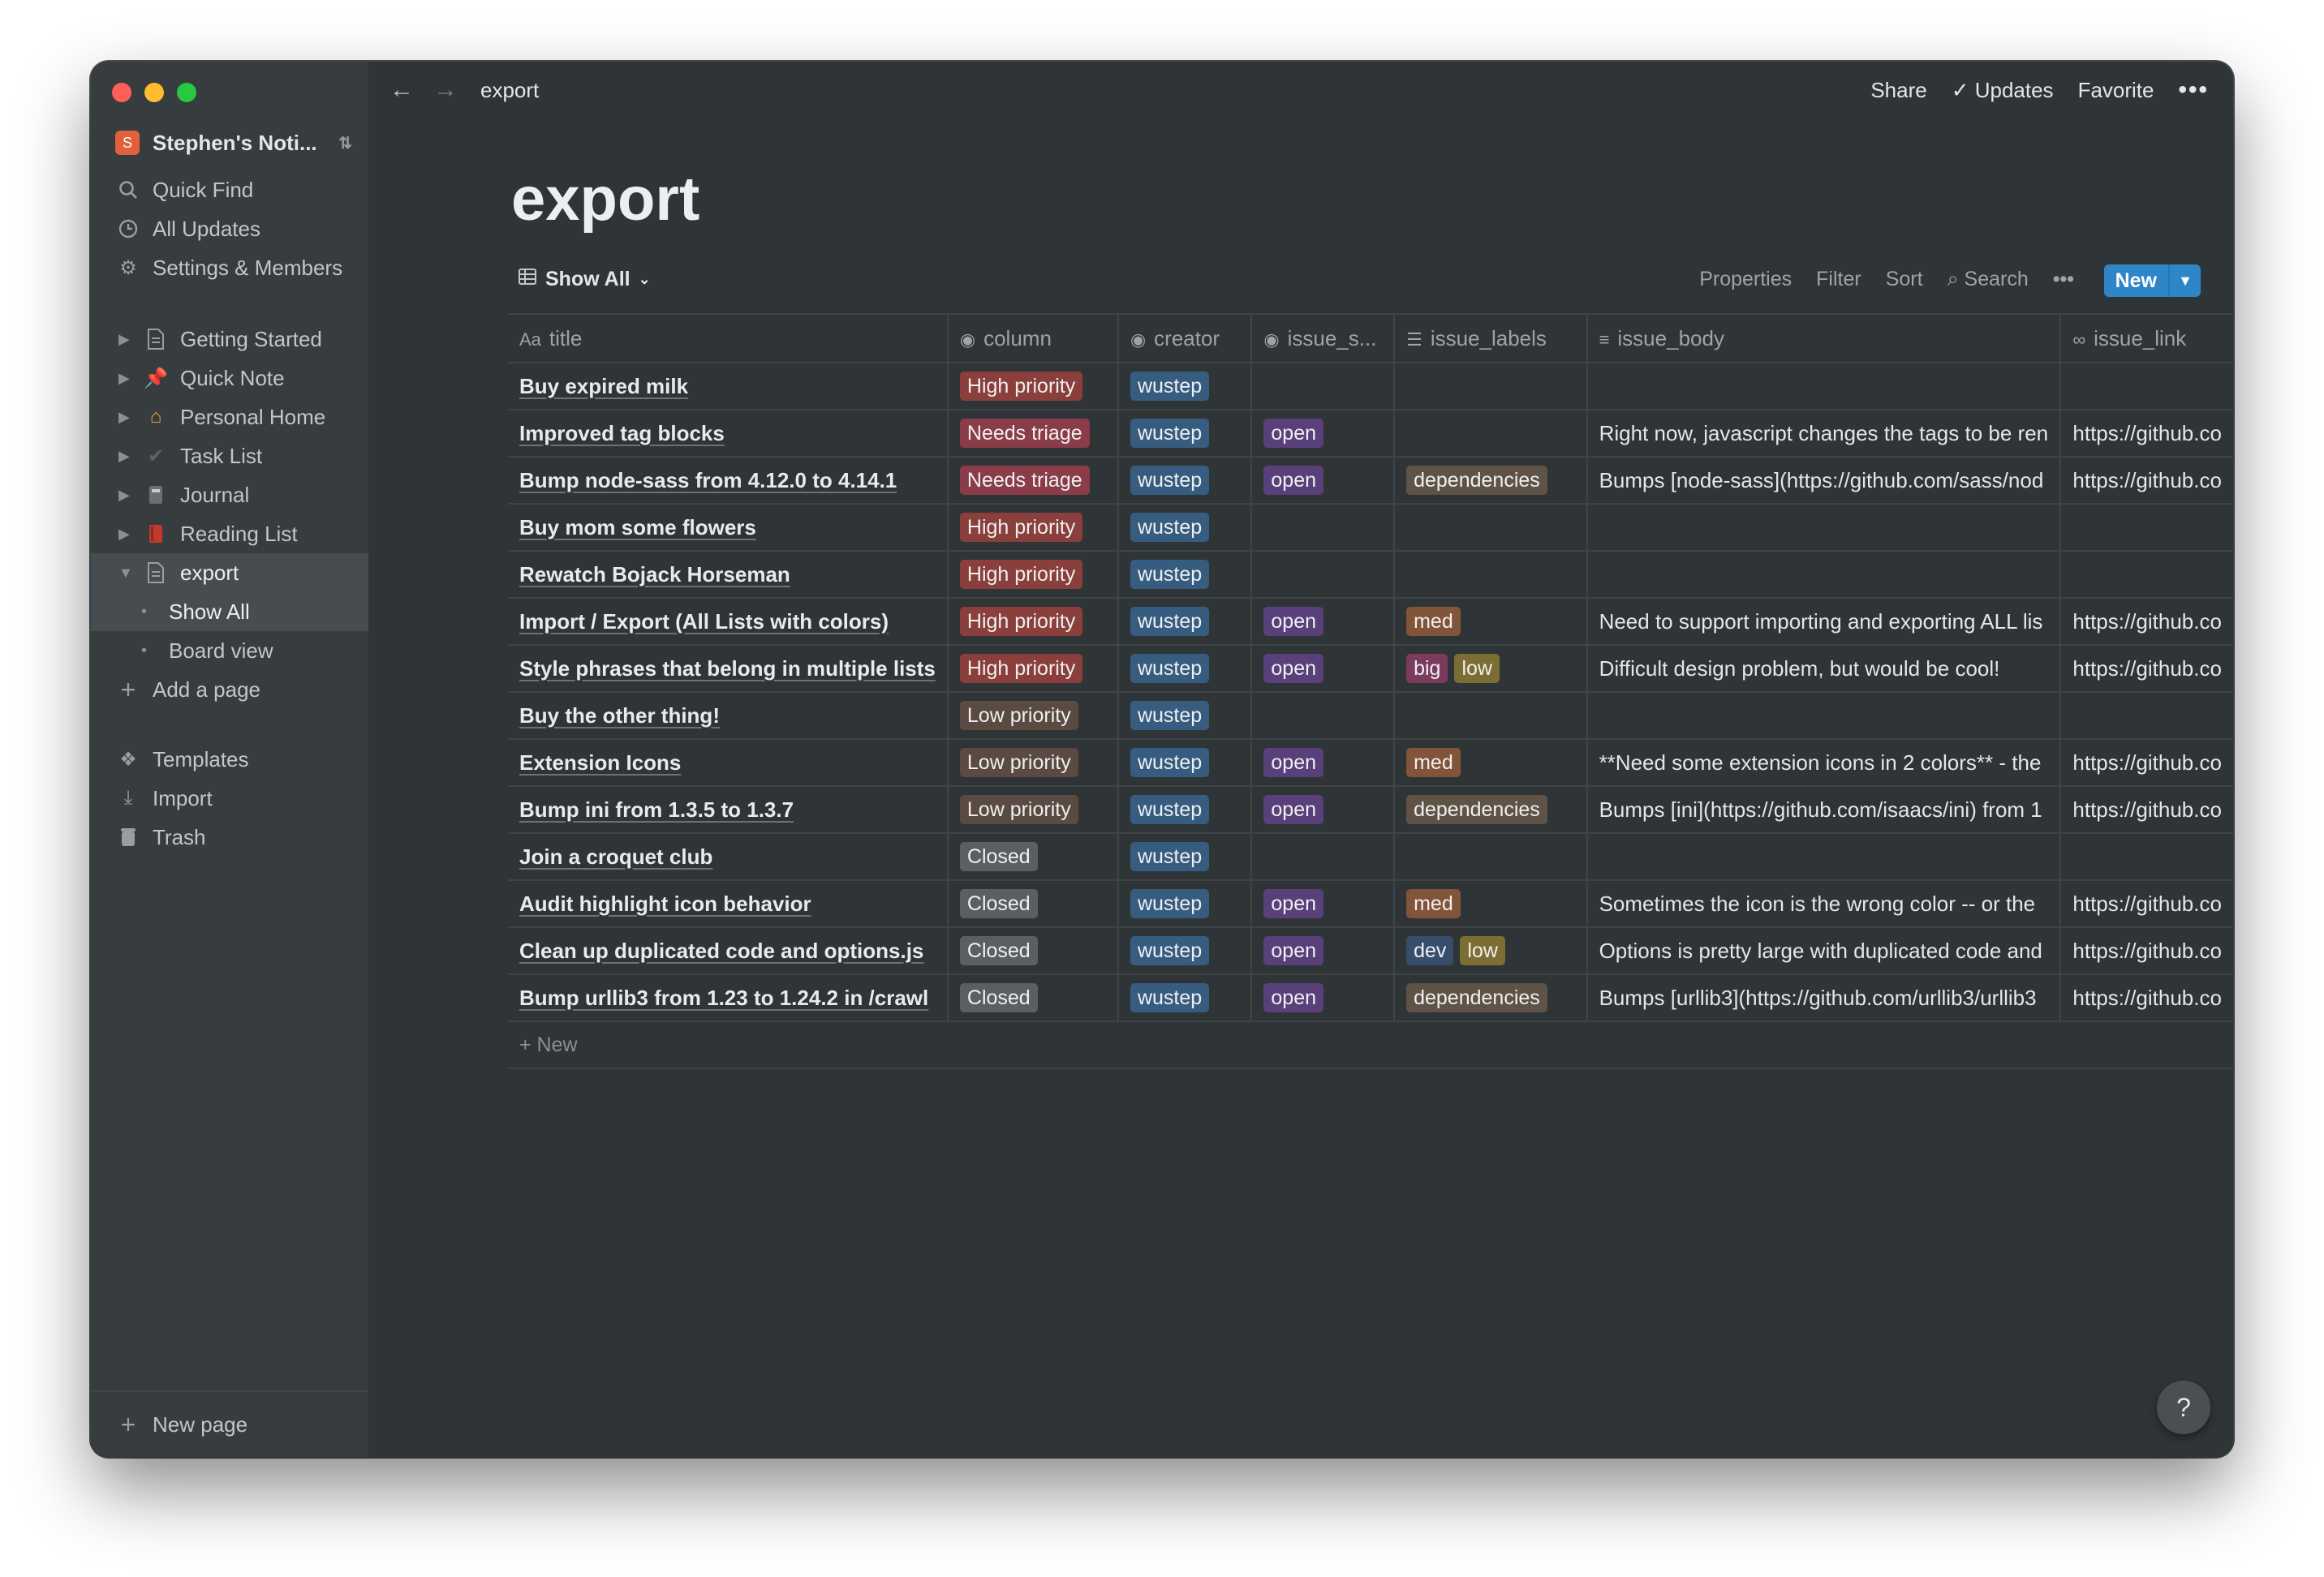 This screenshot has width=2324, height=1577. Describe the element at coordinates (1838, 279) in the screenshot. I see `filter-button: Filter` at that location.